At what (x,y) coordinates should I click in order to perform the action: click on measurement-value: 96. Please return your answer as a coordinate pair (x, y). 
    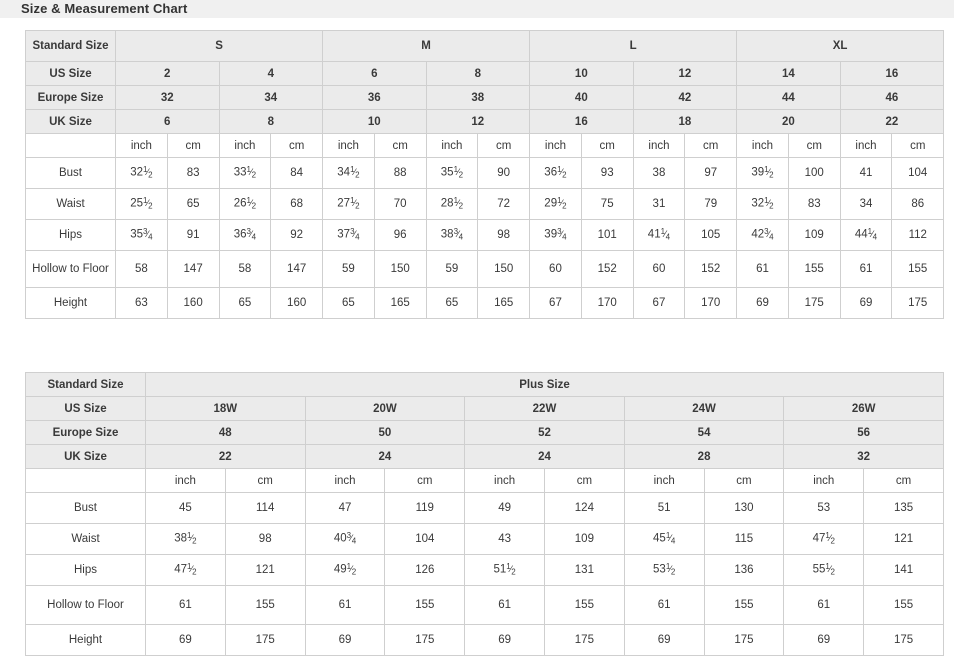
    Looking at the image, I should click on (400, 234).